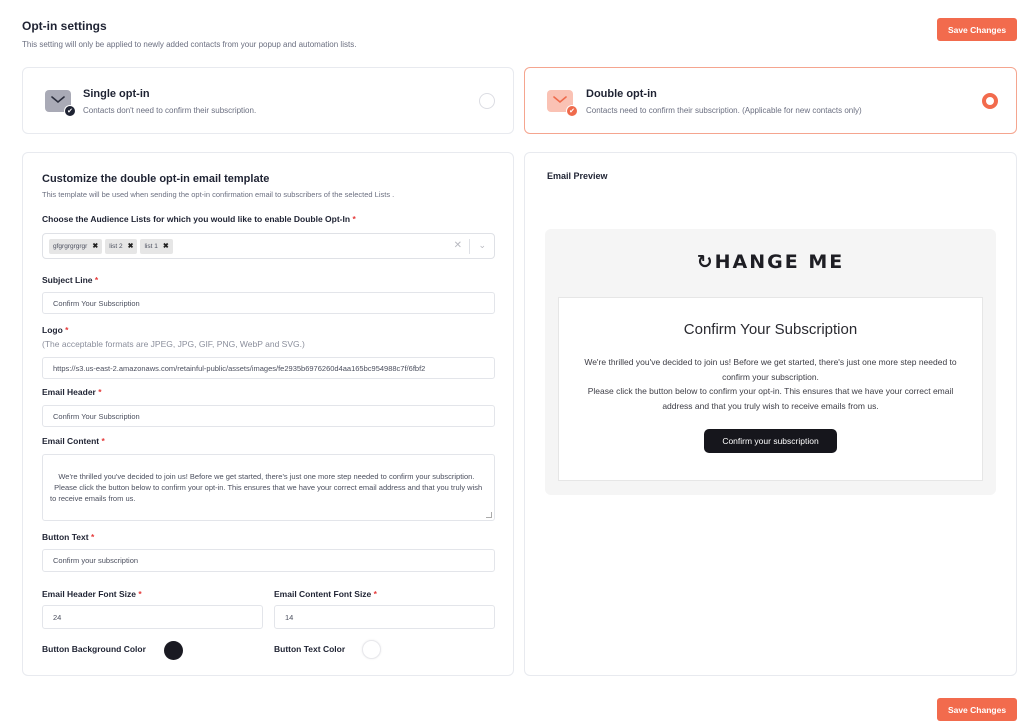 The height and width of the screenshot is (728, 1024). I want to click on list-tag: list 2 ✖, so click(121, 246).